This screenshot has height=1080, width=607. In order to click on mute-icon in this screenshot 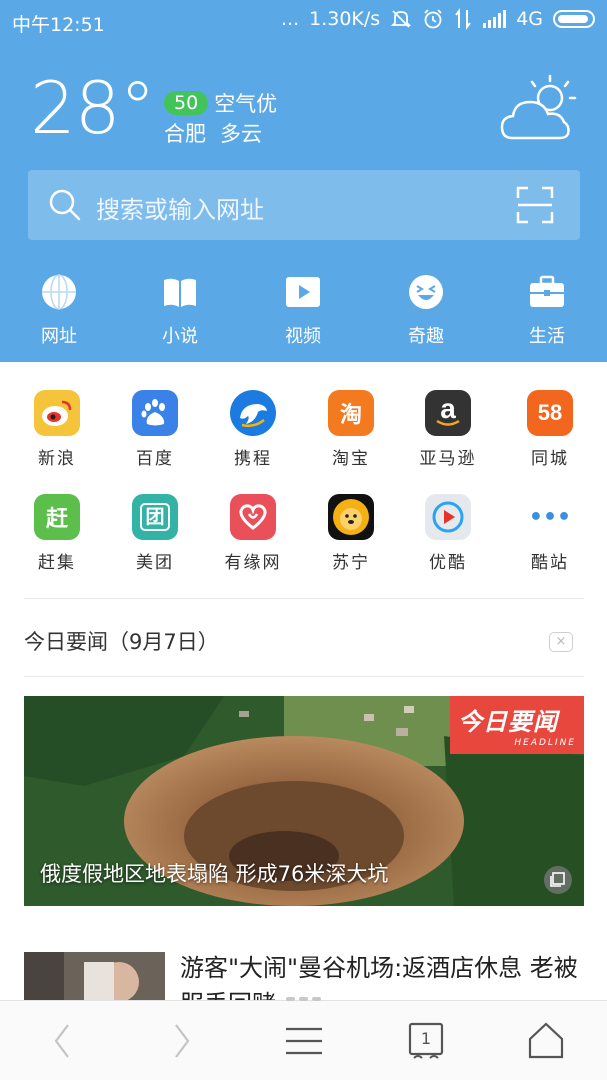, I will do `click(401, 19)`.